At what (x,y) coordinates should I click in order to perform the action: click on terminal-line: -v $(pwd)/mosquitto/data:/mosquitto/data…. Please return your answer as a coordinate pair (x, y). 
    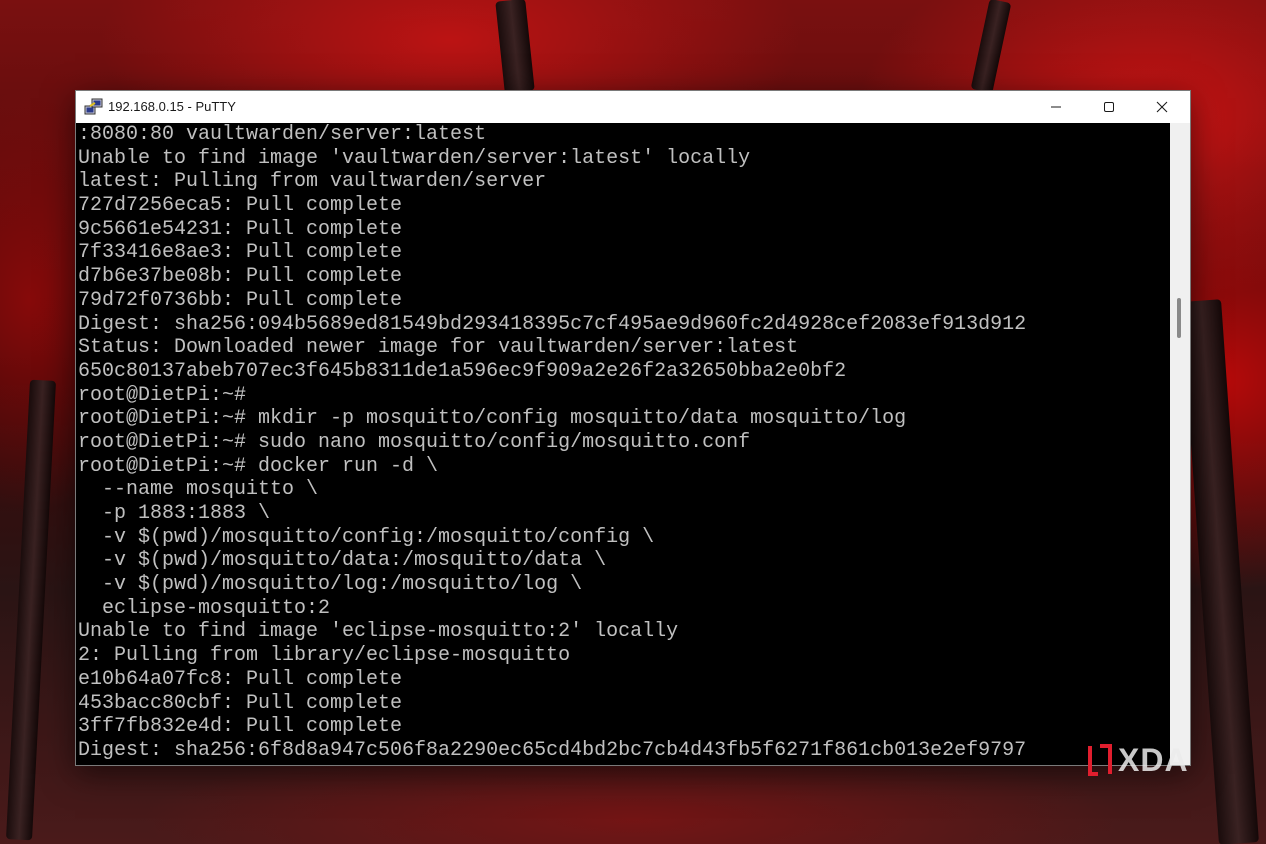
    Looking at the image, I should click on (342, 561).